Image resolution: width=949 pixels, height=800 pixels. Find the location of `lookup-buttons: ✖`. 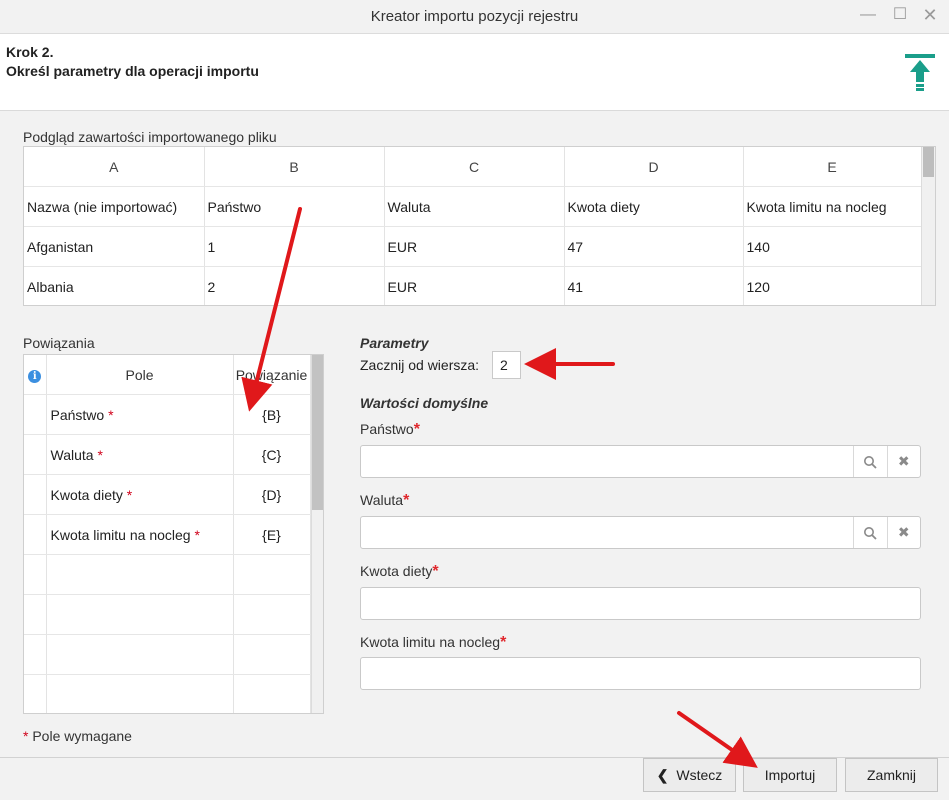

lookup-buttons: ✖ is located at coordinates (886, 461).